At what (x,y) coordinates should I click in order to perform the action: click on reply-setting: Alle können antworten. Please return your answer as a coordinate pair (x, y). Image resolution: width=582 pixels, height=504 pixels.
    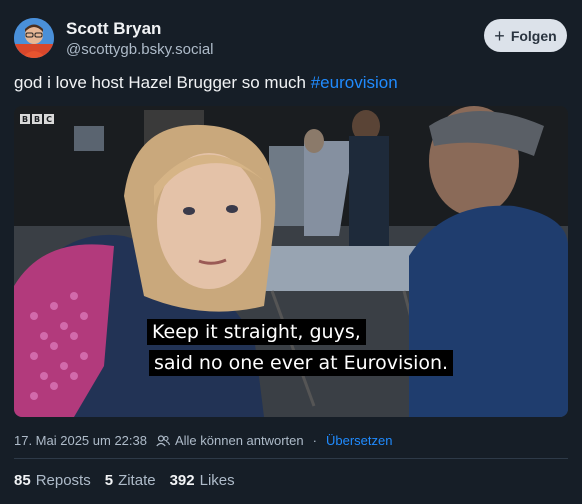
    Looking at the image, I should click on (239, 440).